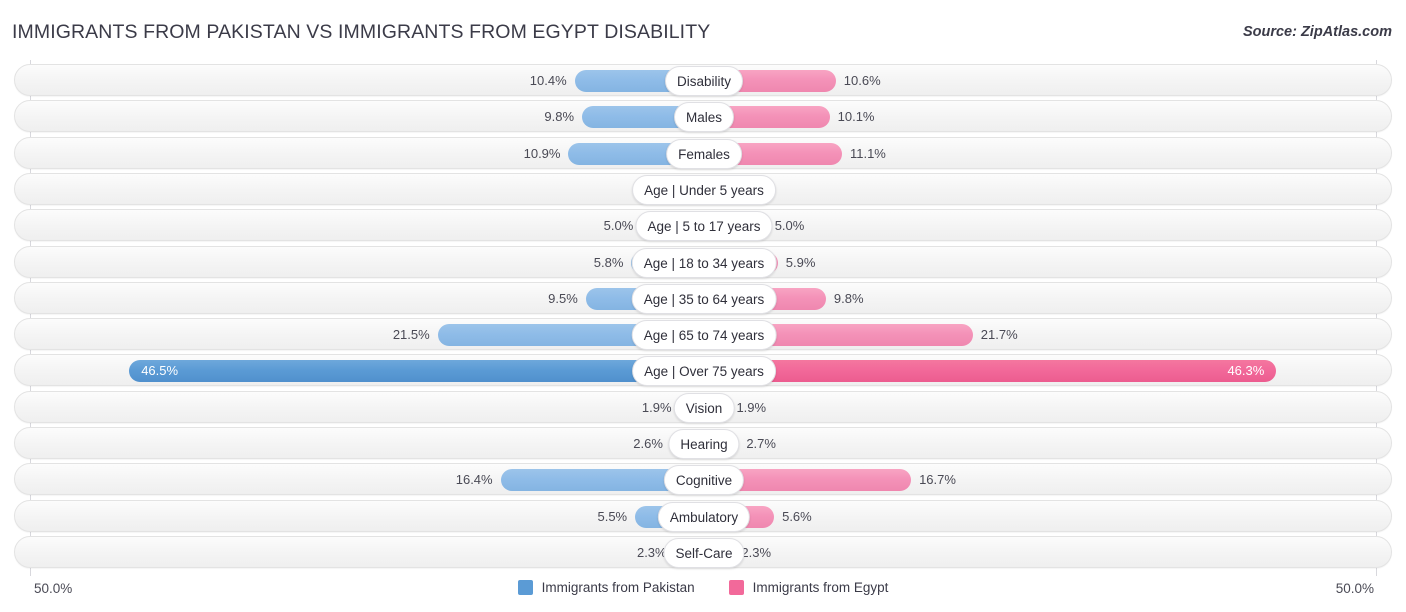 This screenshot has width=1406, height=612. I want to click on value-label-egypt: 2.7%, so click(761, 443).